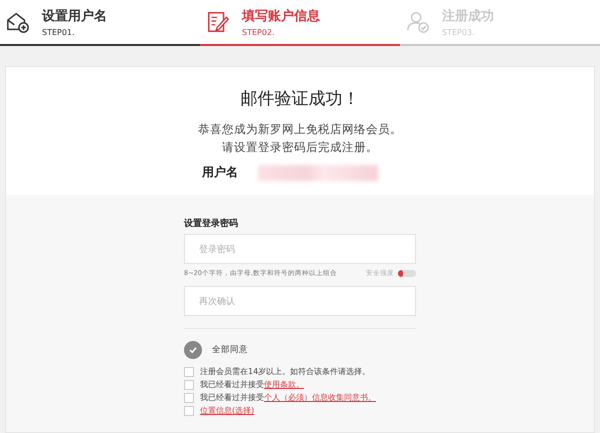 The image size is (600, 433). What do you see at coordinates (220, 172) in the screenshot?
I see `username-label: 用户名` at bounding box center [220, 172].